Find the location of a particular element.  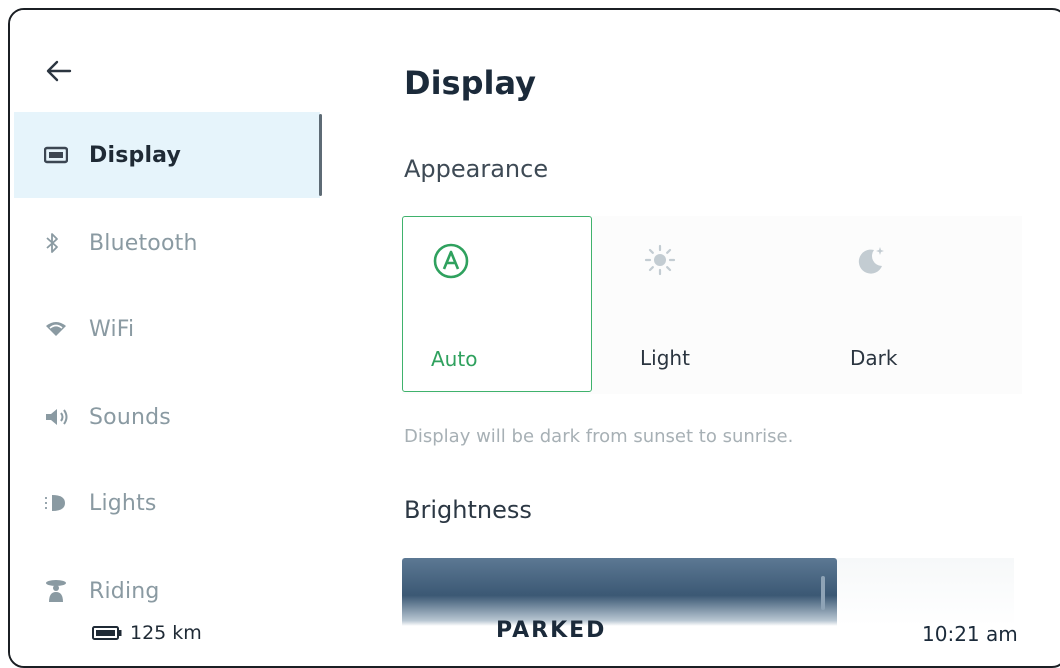

page-title: Display is located at coordinates (470, 83).